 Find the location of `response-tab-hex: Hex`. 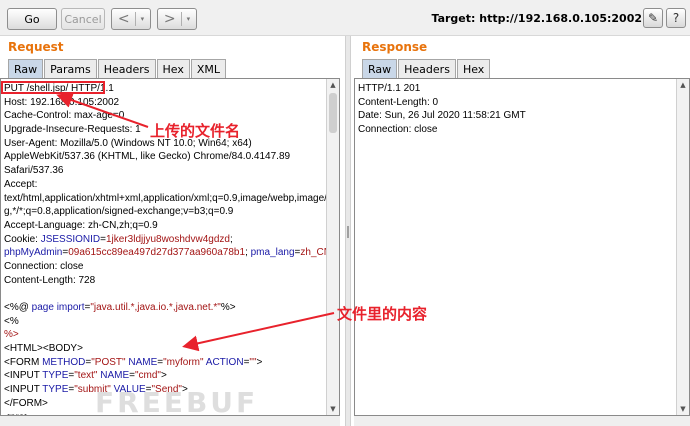

response-tab-hex: Hex is located at coordinates (473, 68).